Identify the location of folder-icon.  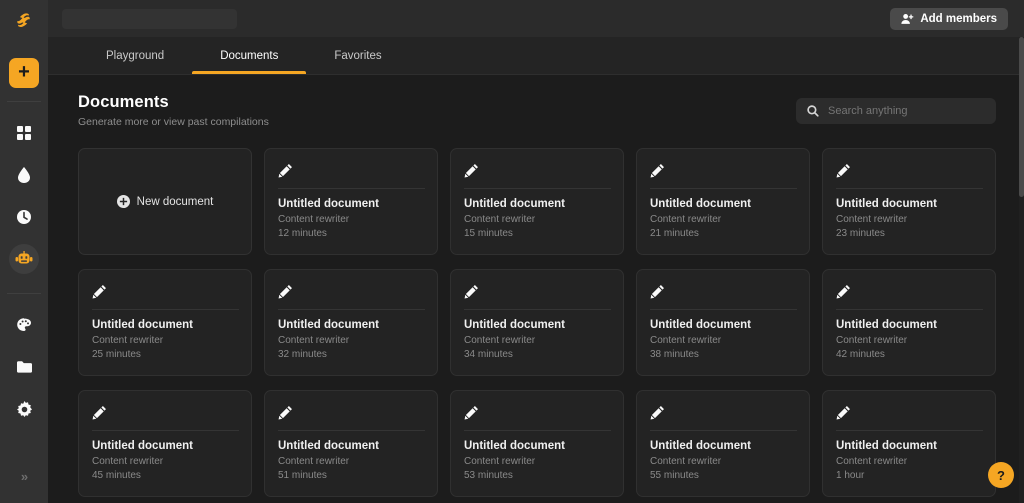
(24, 367).